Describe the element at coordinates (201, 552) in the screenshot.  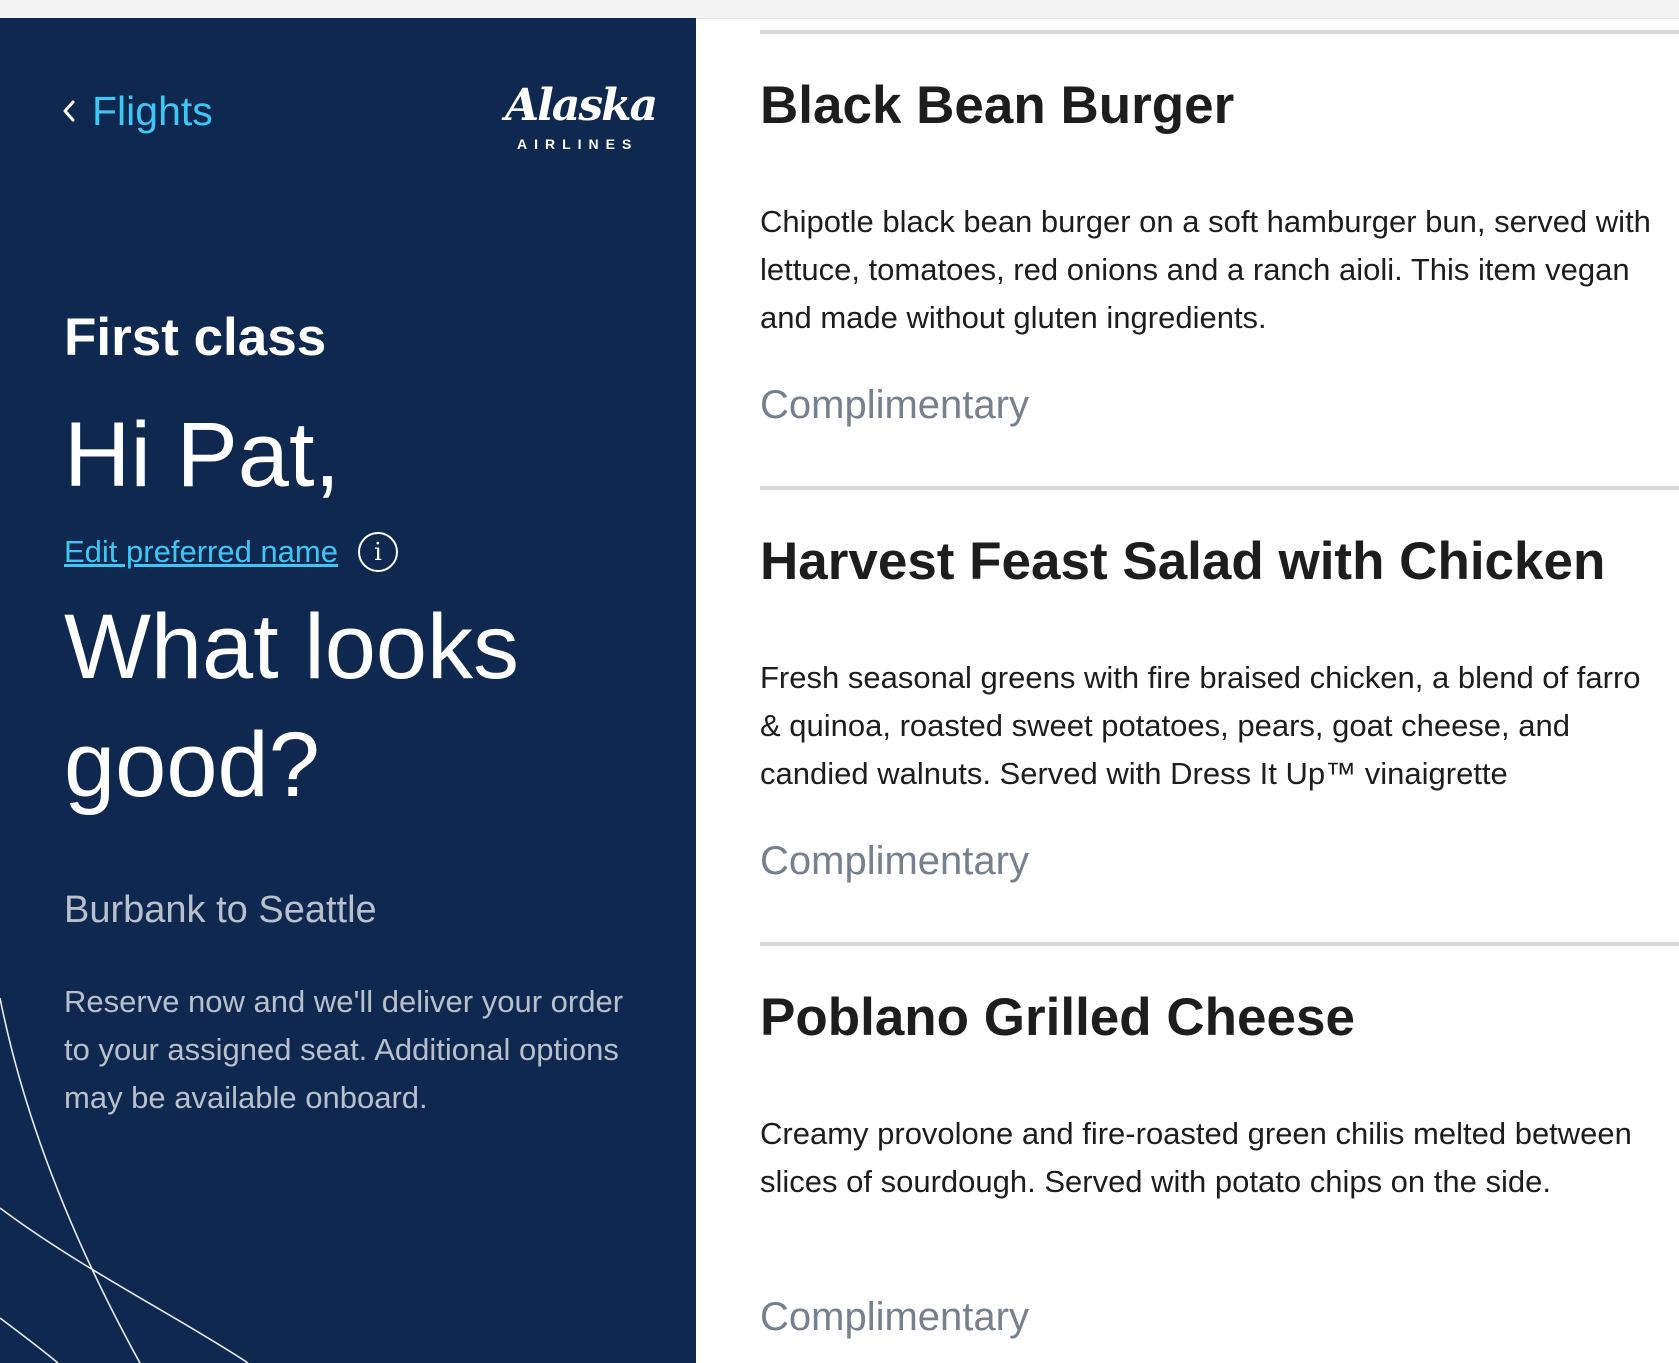
I see `edit-preferred-name-link: Edit preferred name` at that location.